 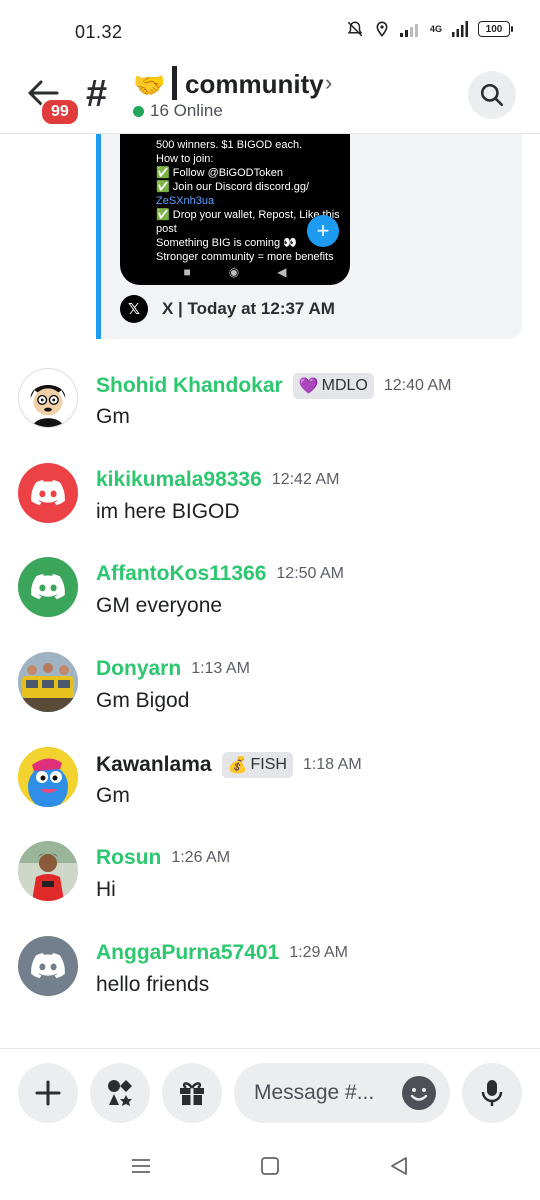 I want to click on username: Kawanlama, so click(x=154, y=765).